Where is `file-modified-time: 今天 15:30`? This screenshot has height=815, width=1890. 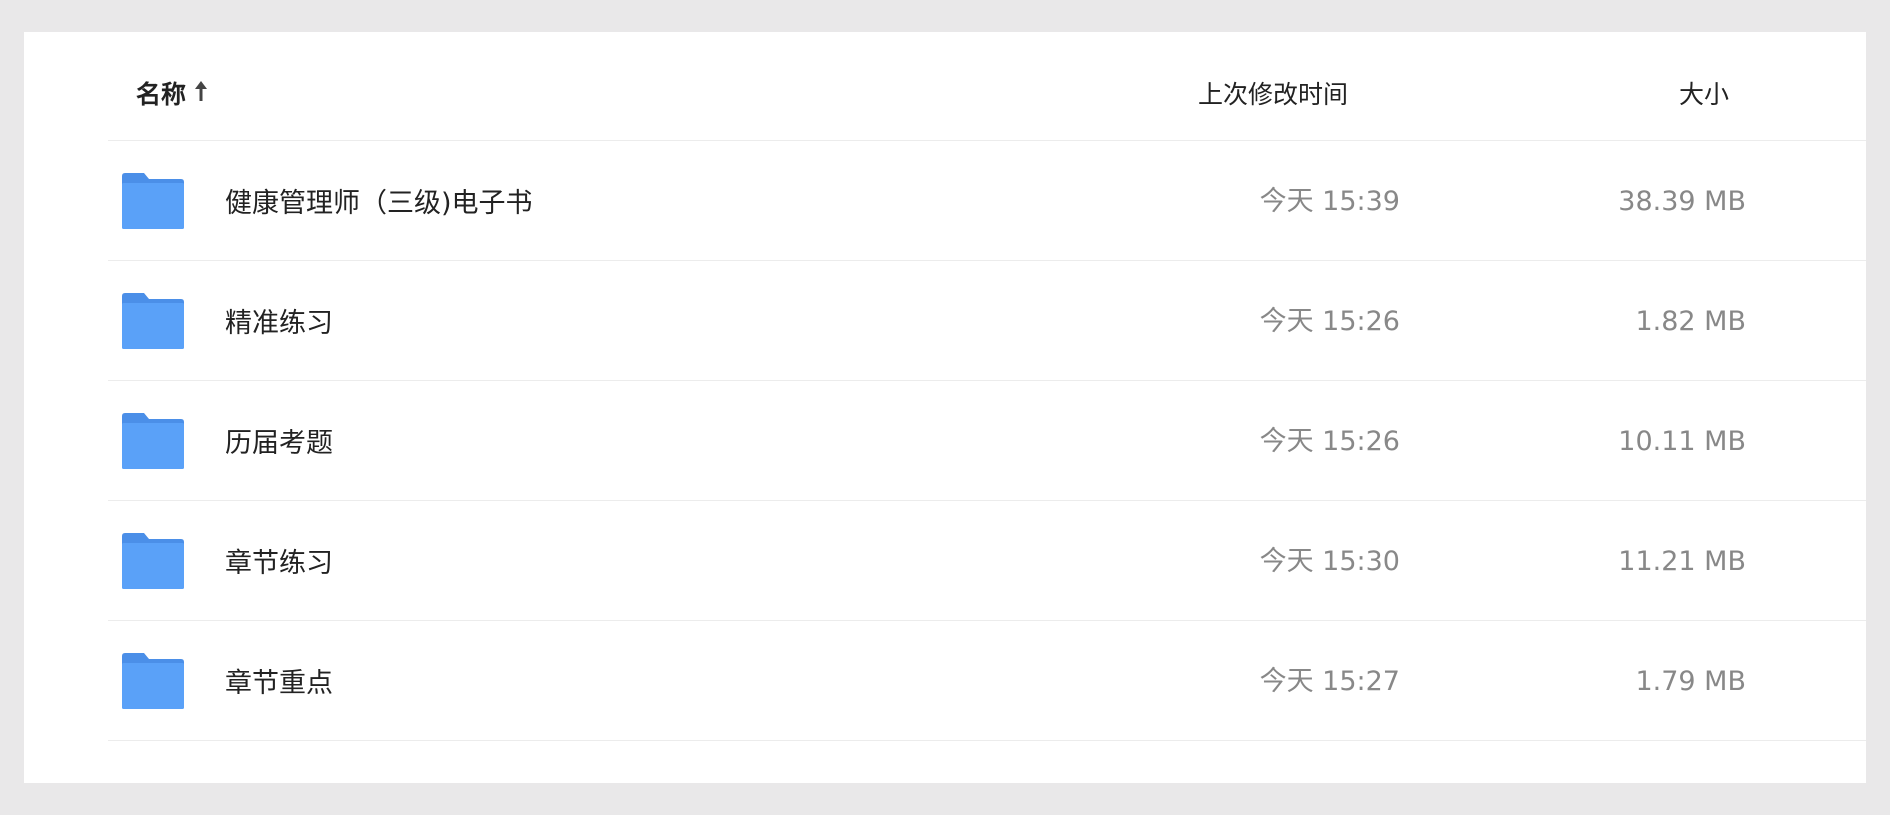 file-modified-time: 今天 15:30 is located at coordinates (1329, 561).